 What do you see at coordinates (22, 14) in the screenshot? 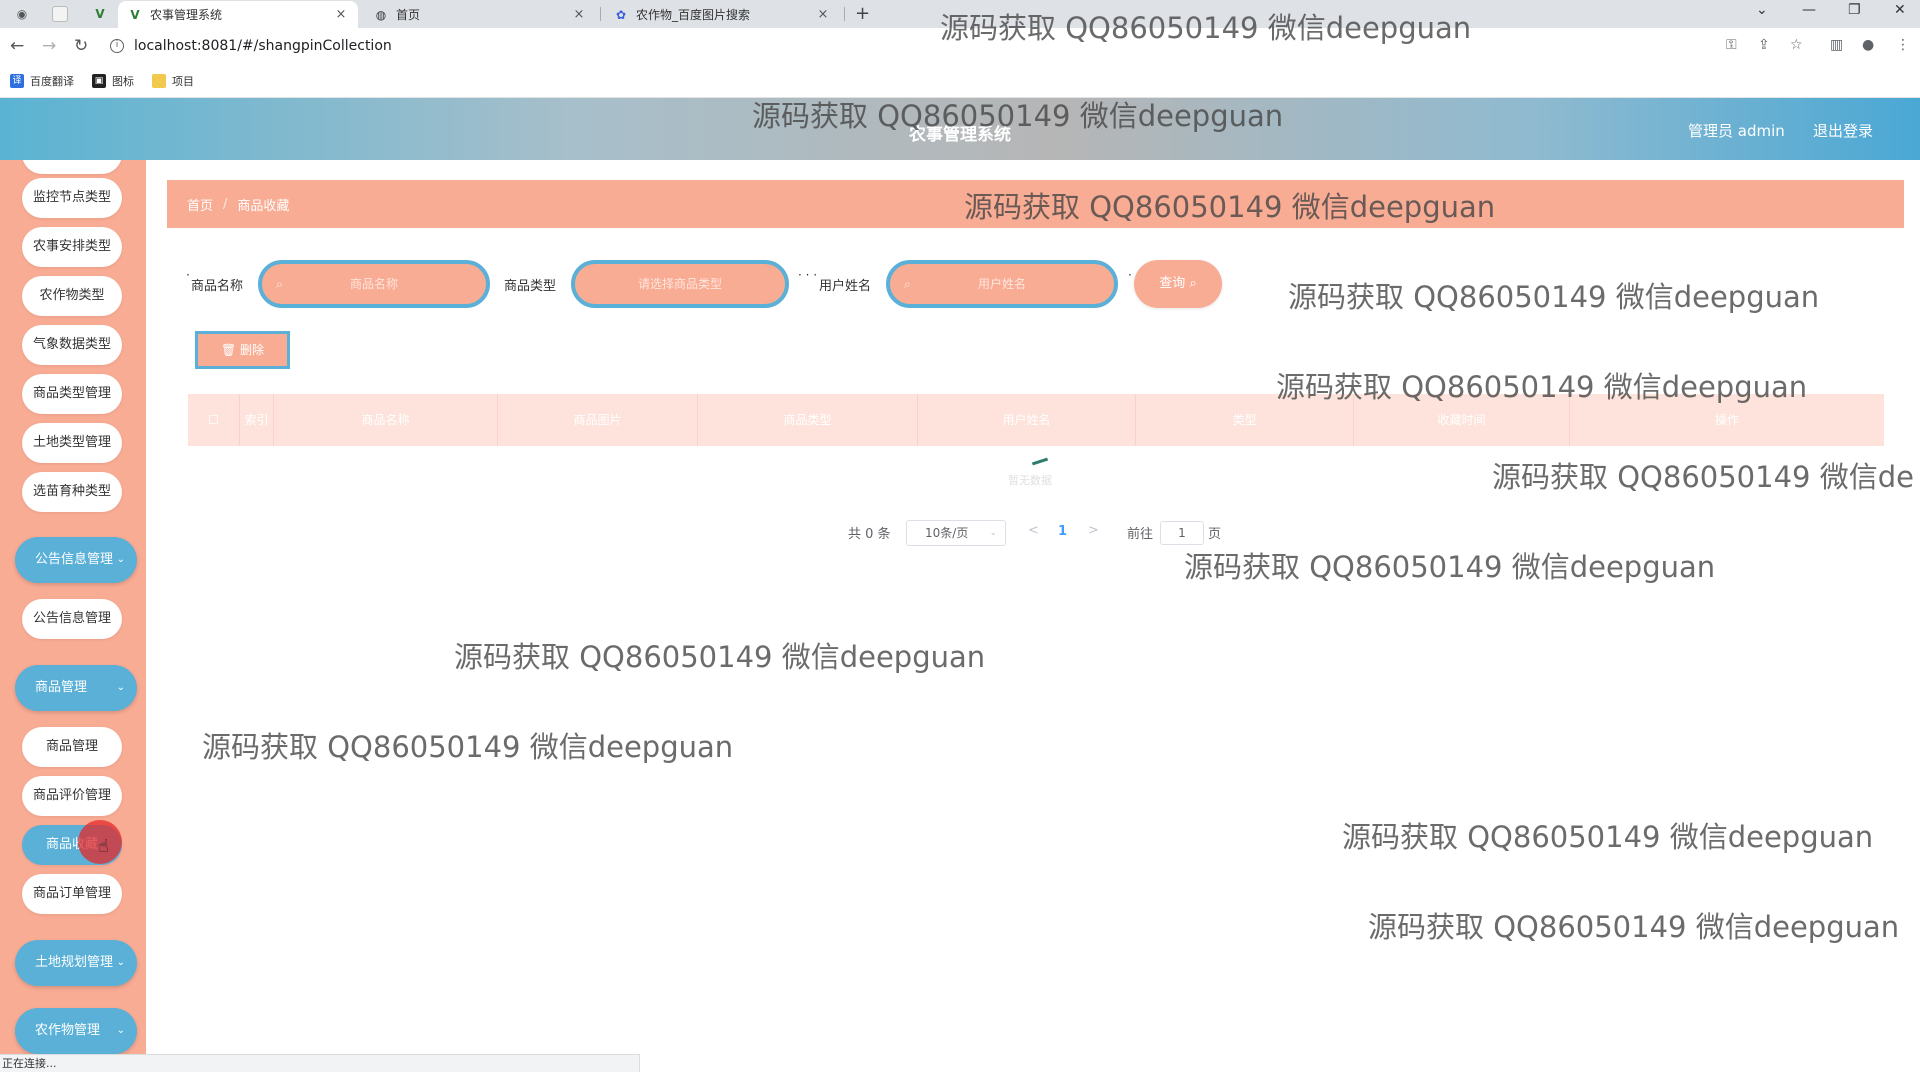
I see `browser-menu-icon: ◉` at bounding box center [22, 14].